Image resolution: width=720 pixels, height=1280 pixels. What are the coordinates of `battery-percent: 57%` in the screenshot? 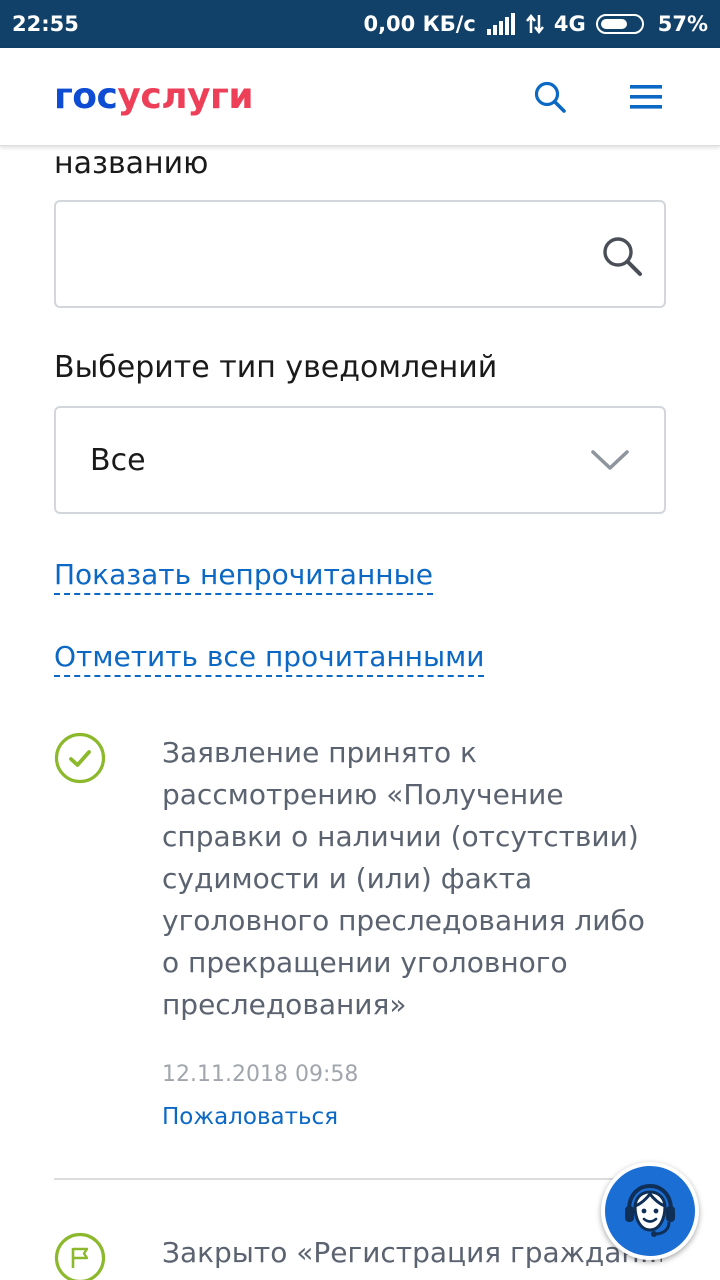 It's located at (682, 24).